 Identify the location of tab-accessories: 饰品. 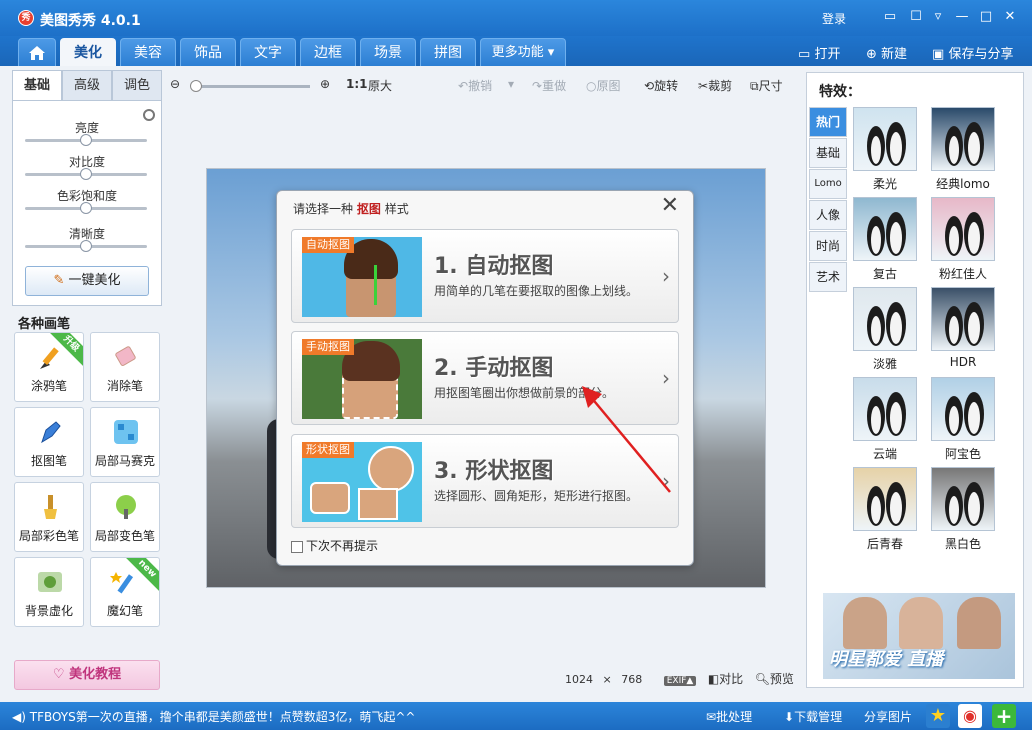
(208, 52).